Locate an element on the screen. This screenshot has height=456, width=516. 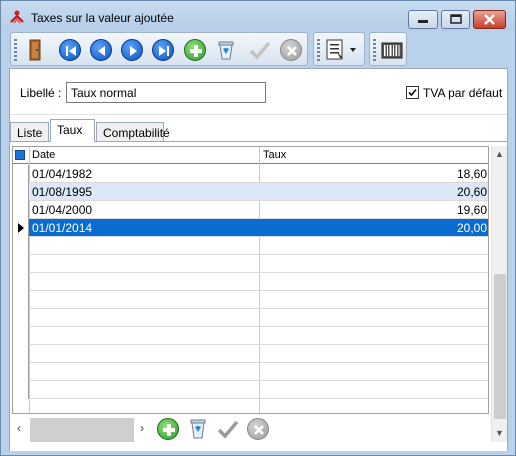
cell-taux: 19,60 is located at coordinates (471, 210).